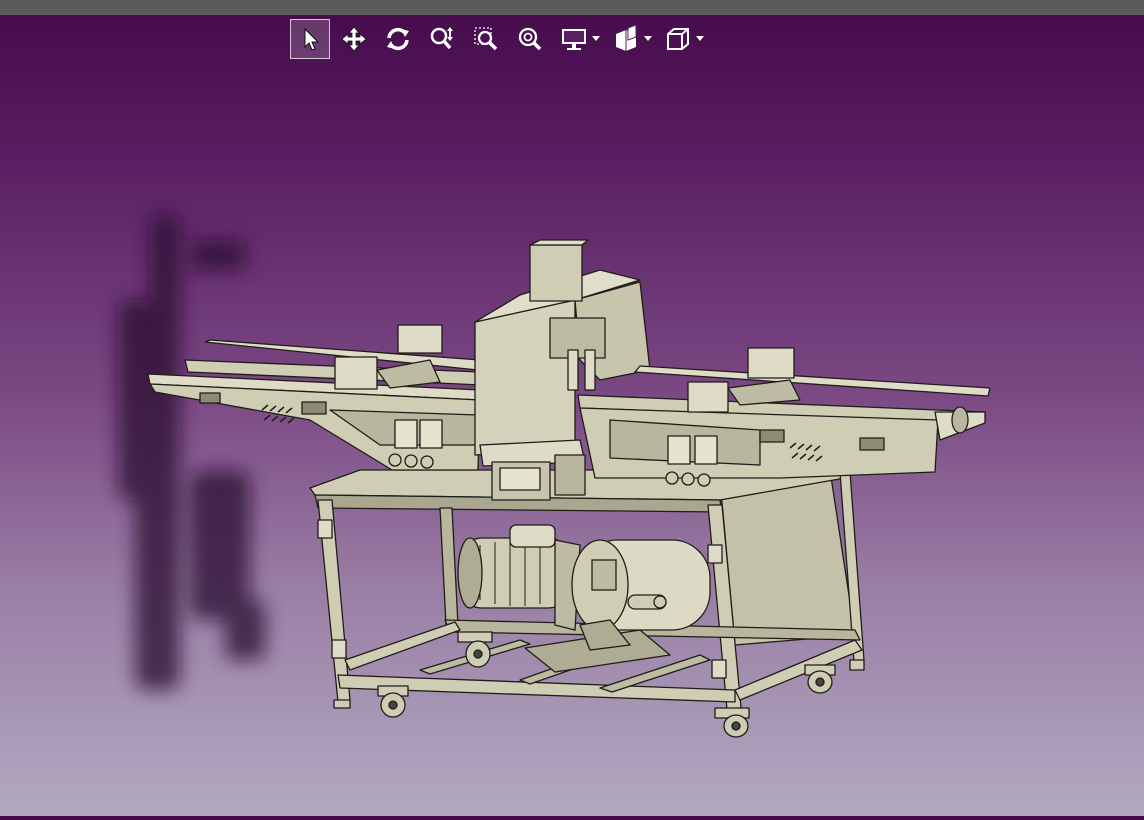 The width and height of the screenshot is (1144, 820). I want to click on zoom-fit-button, so click(530, 39).